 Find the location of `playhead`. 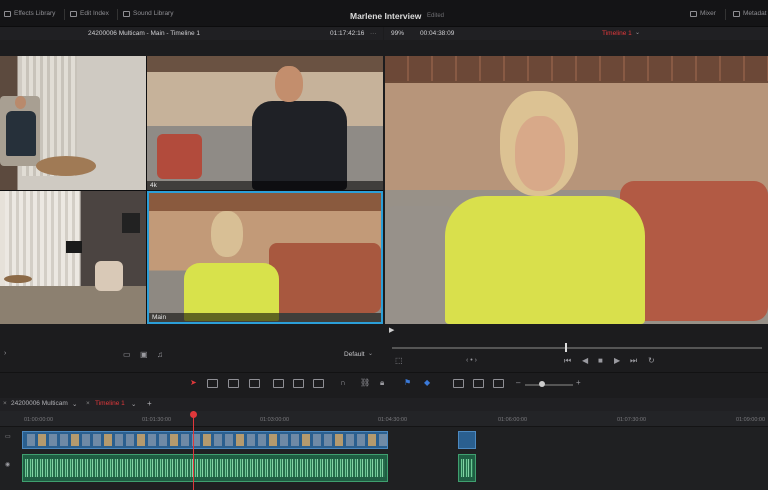

playhead is located at coordinates (193, 450).